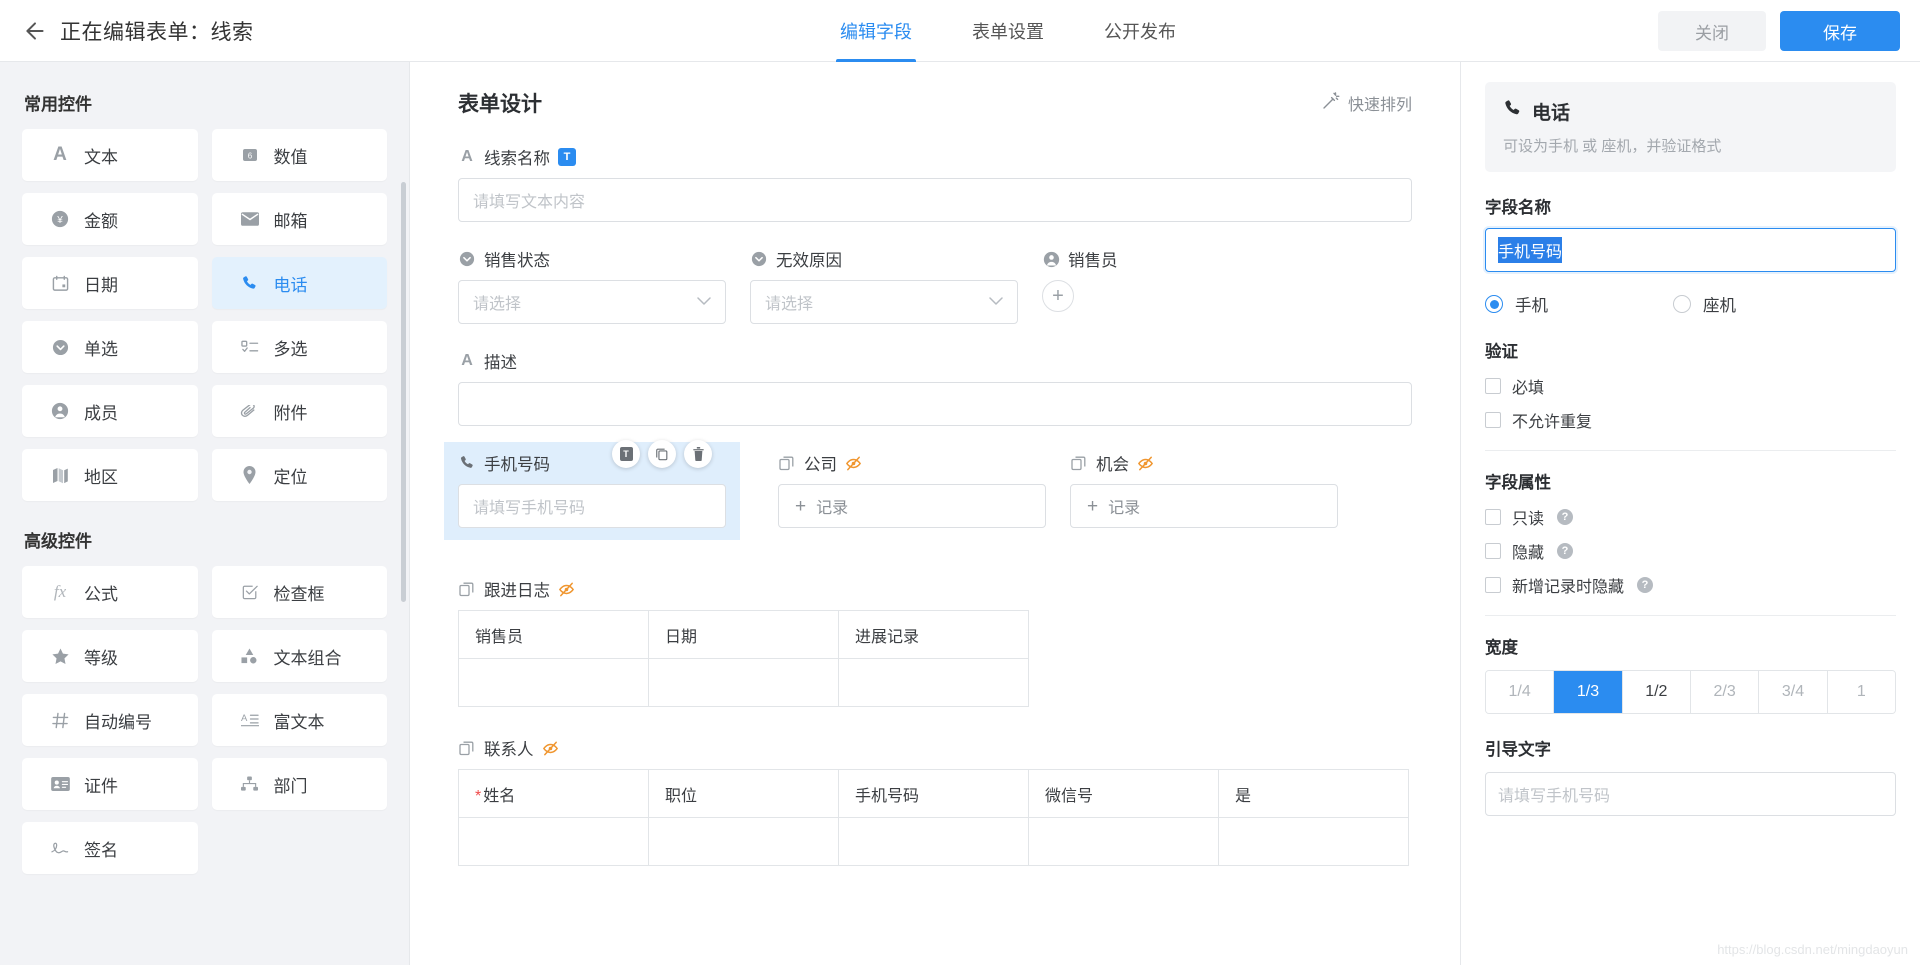 The height and width of the screenshot is (965, 1920). What do you see at coordinates (592, 506) in the screenshot?
I see `field-phone-input: 请填写手机号码` at bounding box center [592, 506].